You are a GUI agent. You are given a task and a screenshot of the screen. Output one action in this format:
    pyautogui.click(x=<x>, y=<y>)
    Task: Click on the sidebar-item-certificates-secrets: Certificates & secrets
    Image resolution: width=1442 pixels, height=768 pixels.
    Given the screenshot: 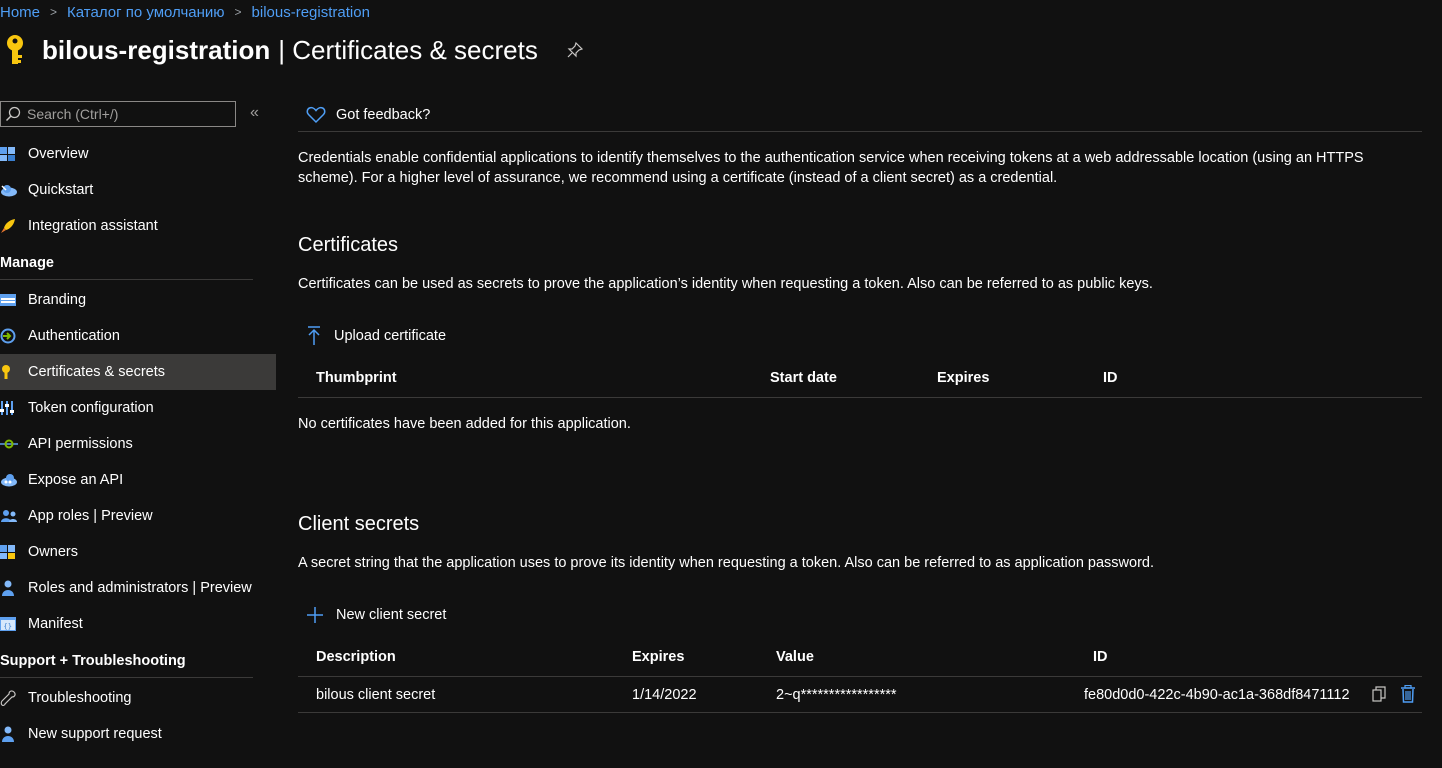 What is the action you would take?
    pyautogui.click(x=138, y=372)
    